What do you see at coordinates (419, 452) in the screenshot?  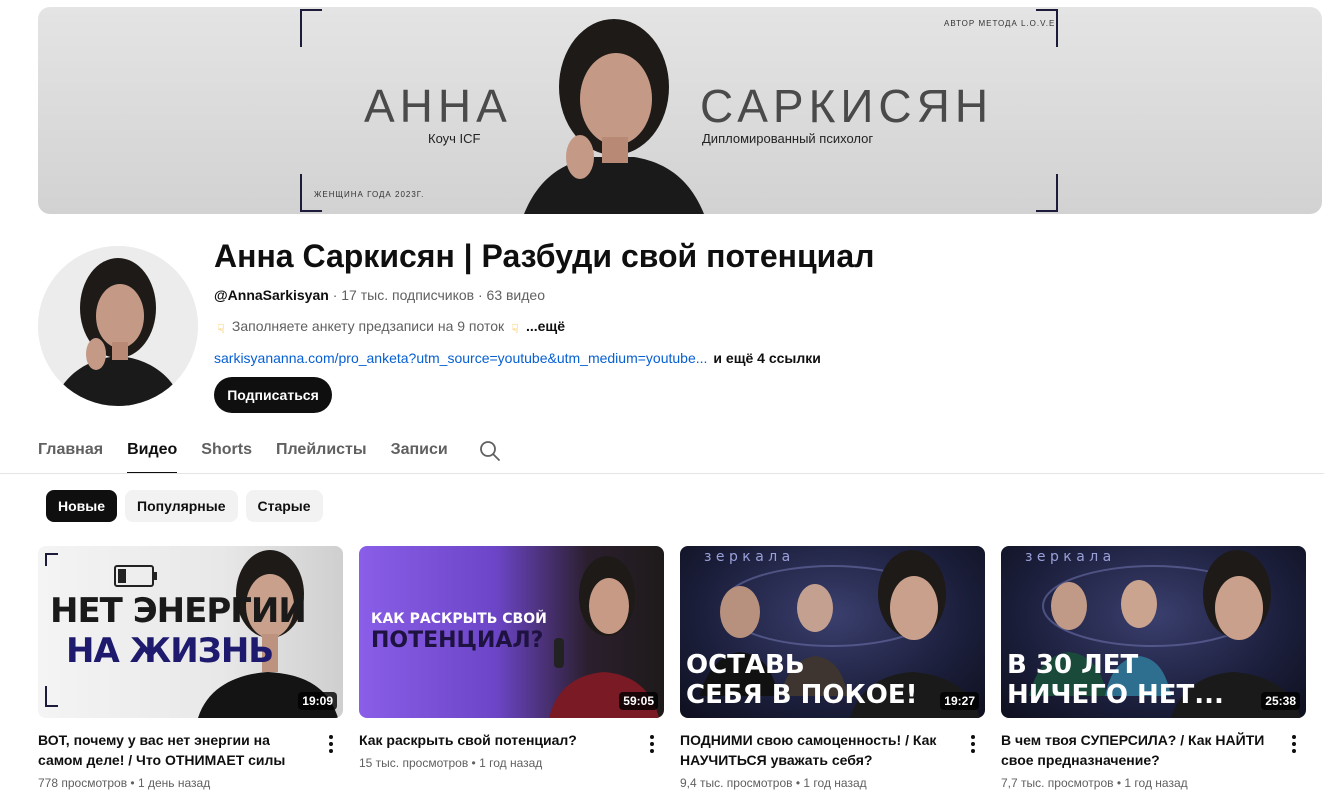 I see `tab-posts: Записи` at bounding box center [419, 452].